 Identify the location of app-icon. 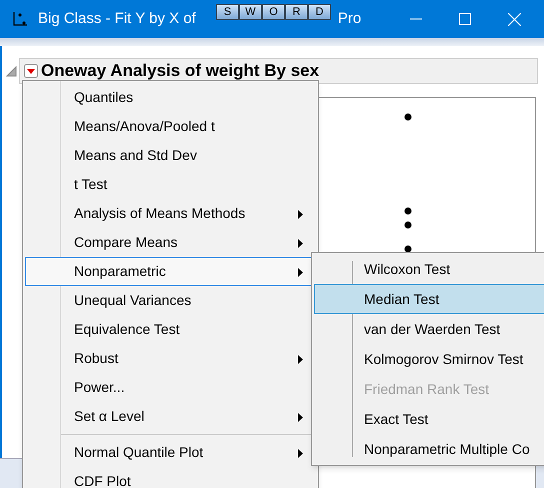
(20, 19).